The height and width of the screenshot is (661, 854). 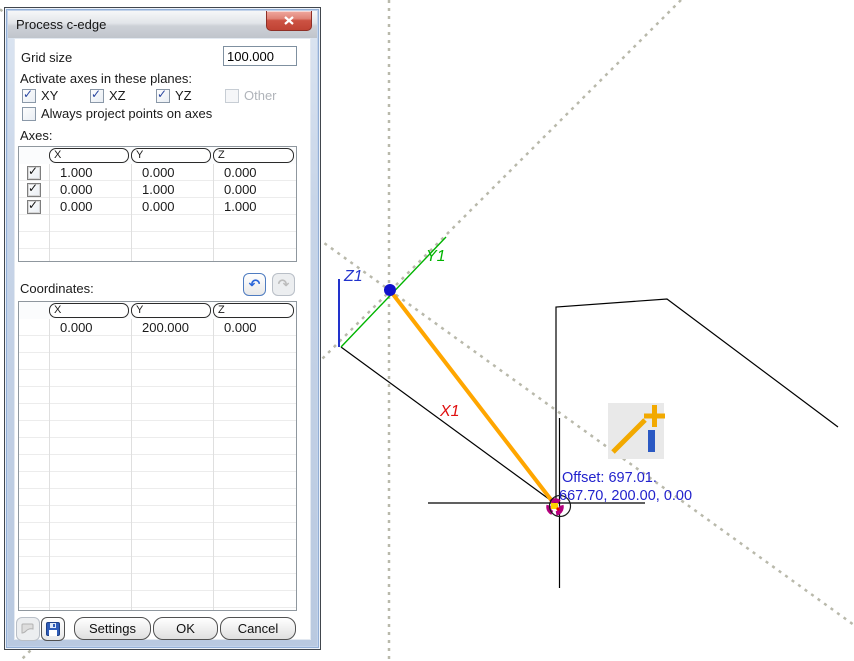 What do you see at coordinates (172, 190) in the screenshot?
I see `axes-row2-y: 1.000` at bounding box center [172, 190].